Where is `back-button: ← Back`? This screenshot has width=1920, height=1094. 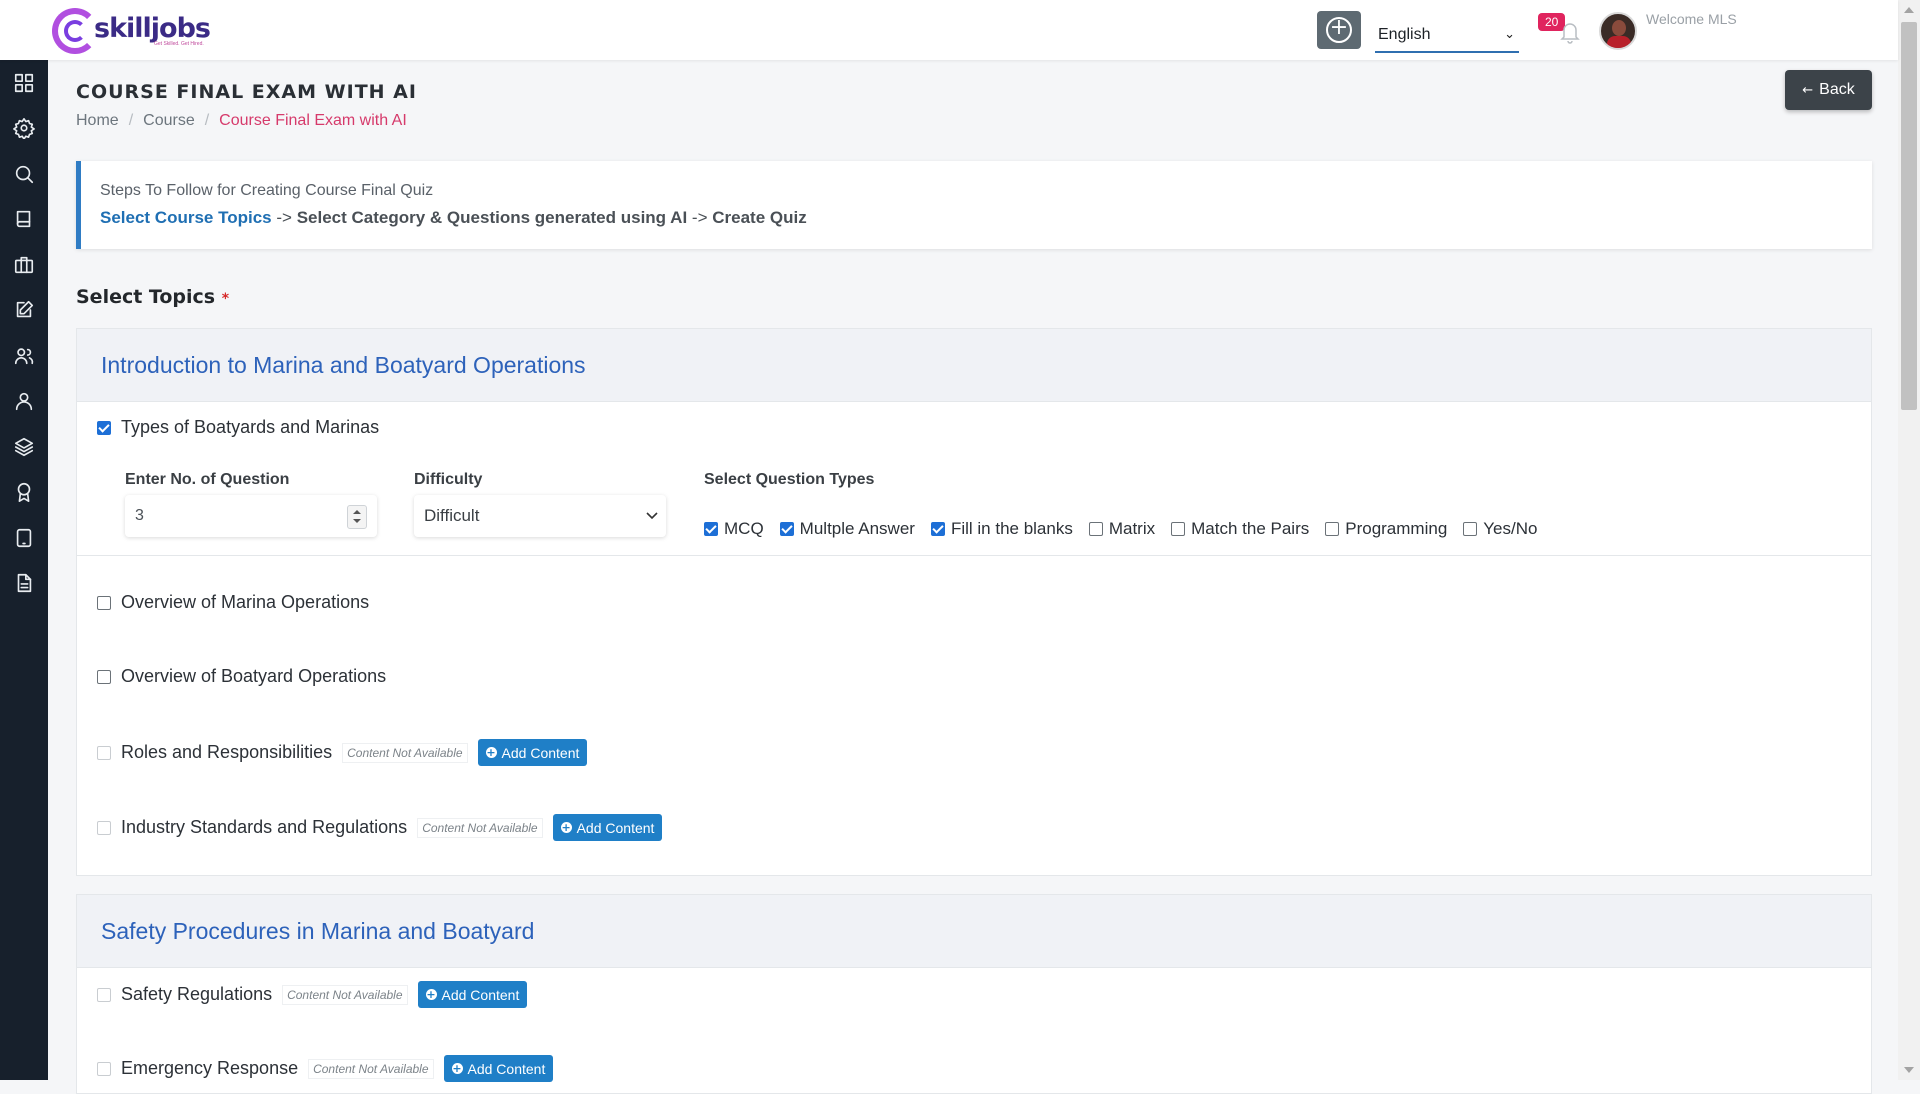
back-button: ← Back is located at coordinates (1828, 90).